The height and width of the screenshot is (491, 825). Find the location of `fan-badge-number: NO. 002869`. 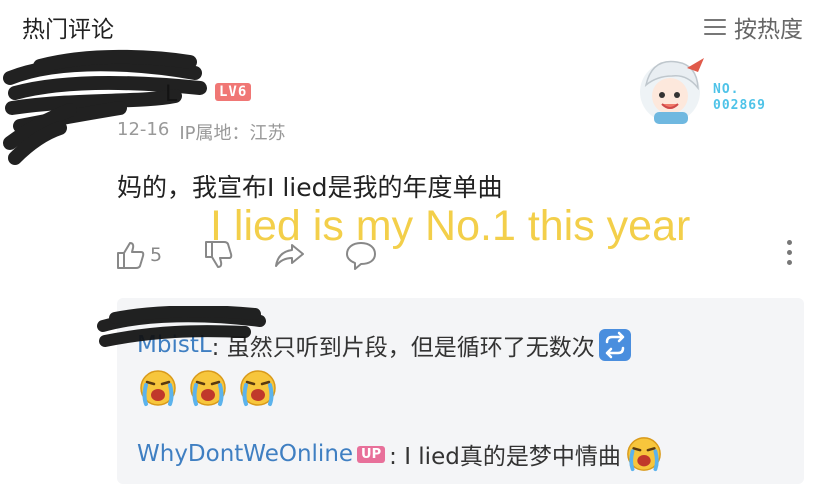

fan-badge-number: NO. 002869 is located at coordinates (739, 98).